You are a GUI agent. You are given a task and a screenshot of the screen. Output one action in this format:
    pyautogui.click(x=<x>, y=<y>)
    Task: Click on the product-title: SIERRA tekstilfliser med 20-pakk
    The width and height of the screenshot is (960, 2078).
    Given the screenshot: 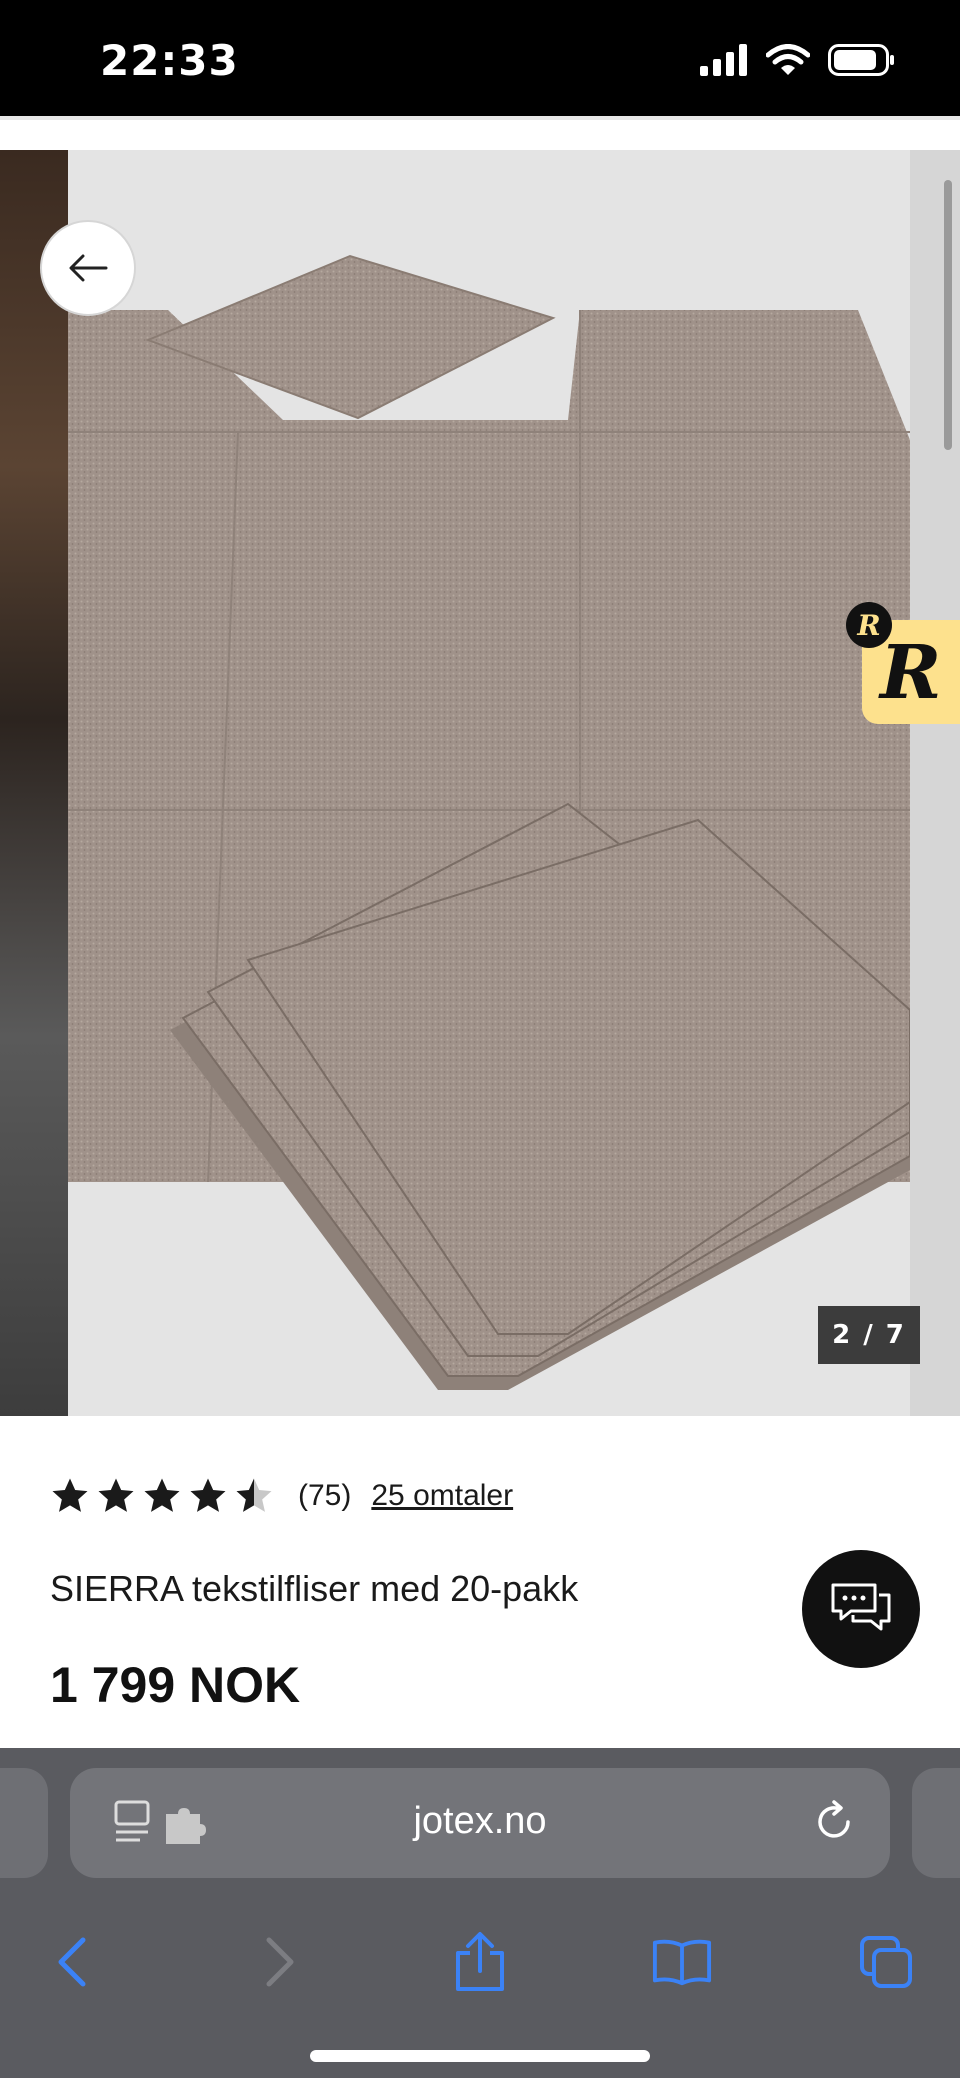 What is the action you would take?
    pyautogui.click(x=314, y=1588)
    